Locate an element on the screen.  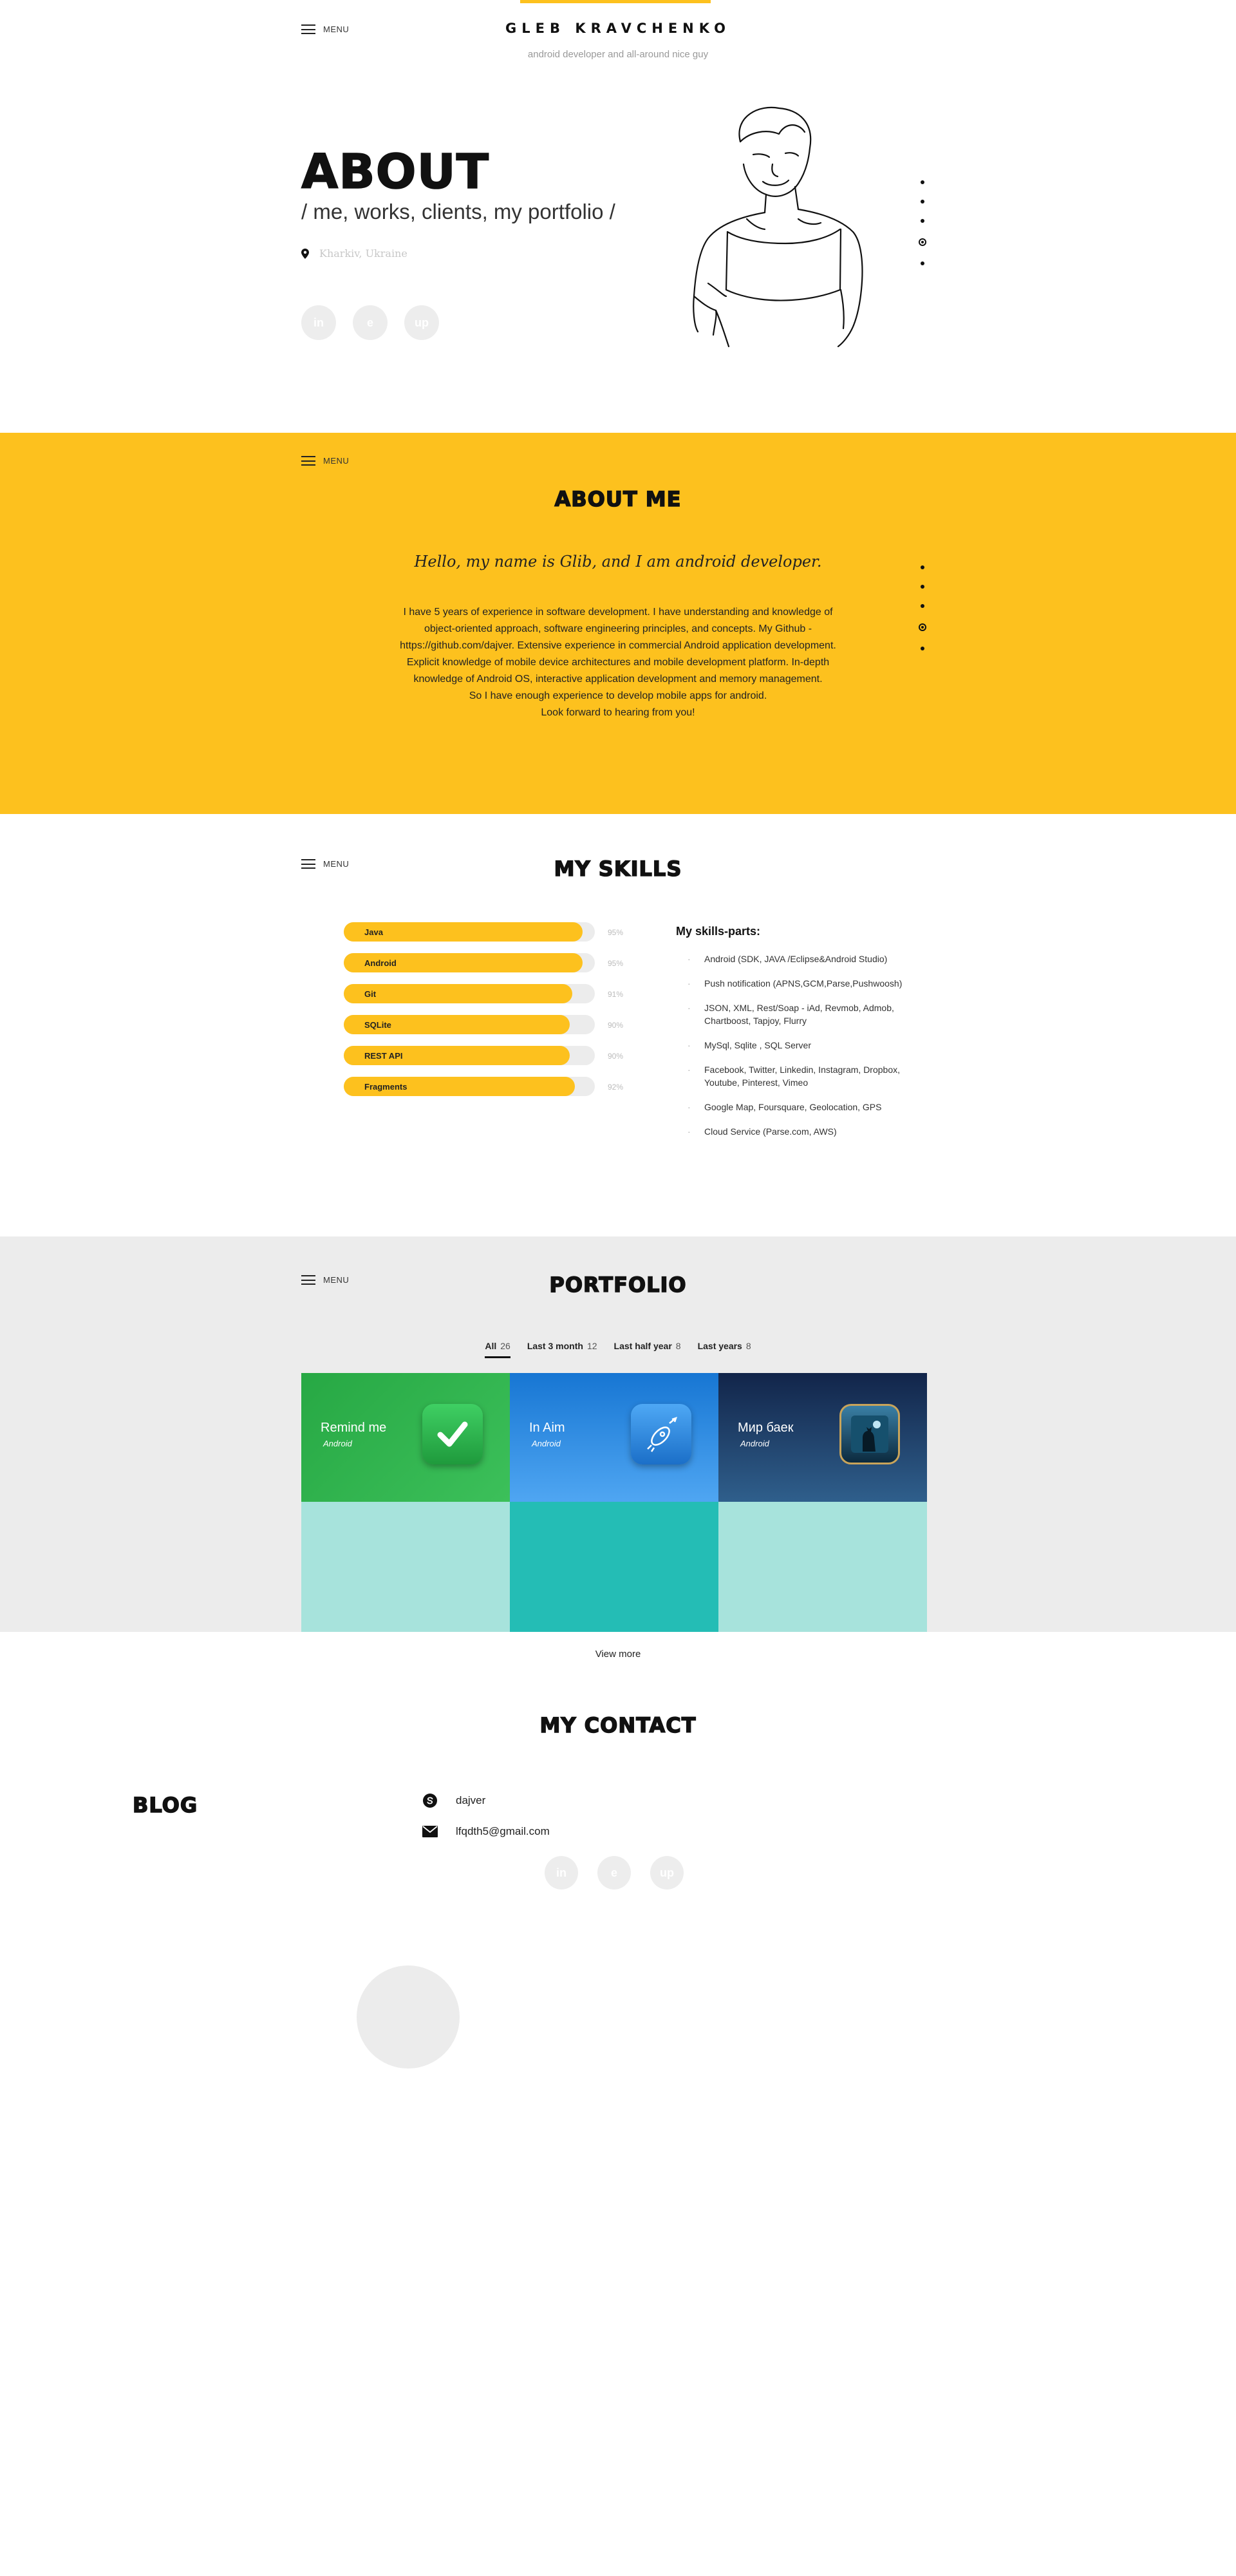
portrait-sketch is located at coordinates (778, 227).